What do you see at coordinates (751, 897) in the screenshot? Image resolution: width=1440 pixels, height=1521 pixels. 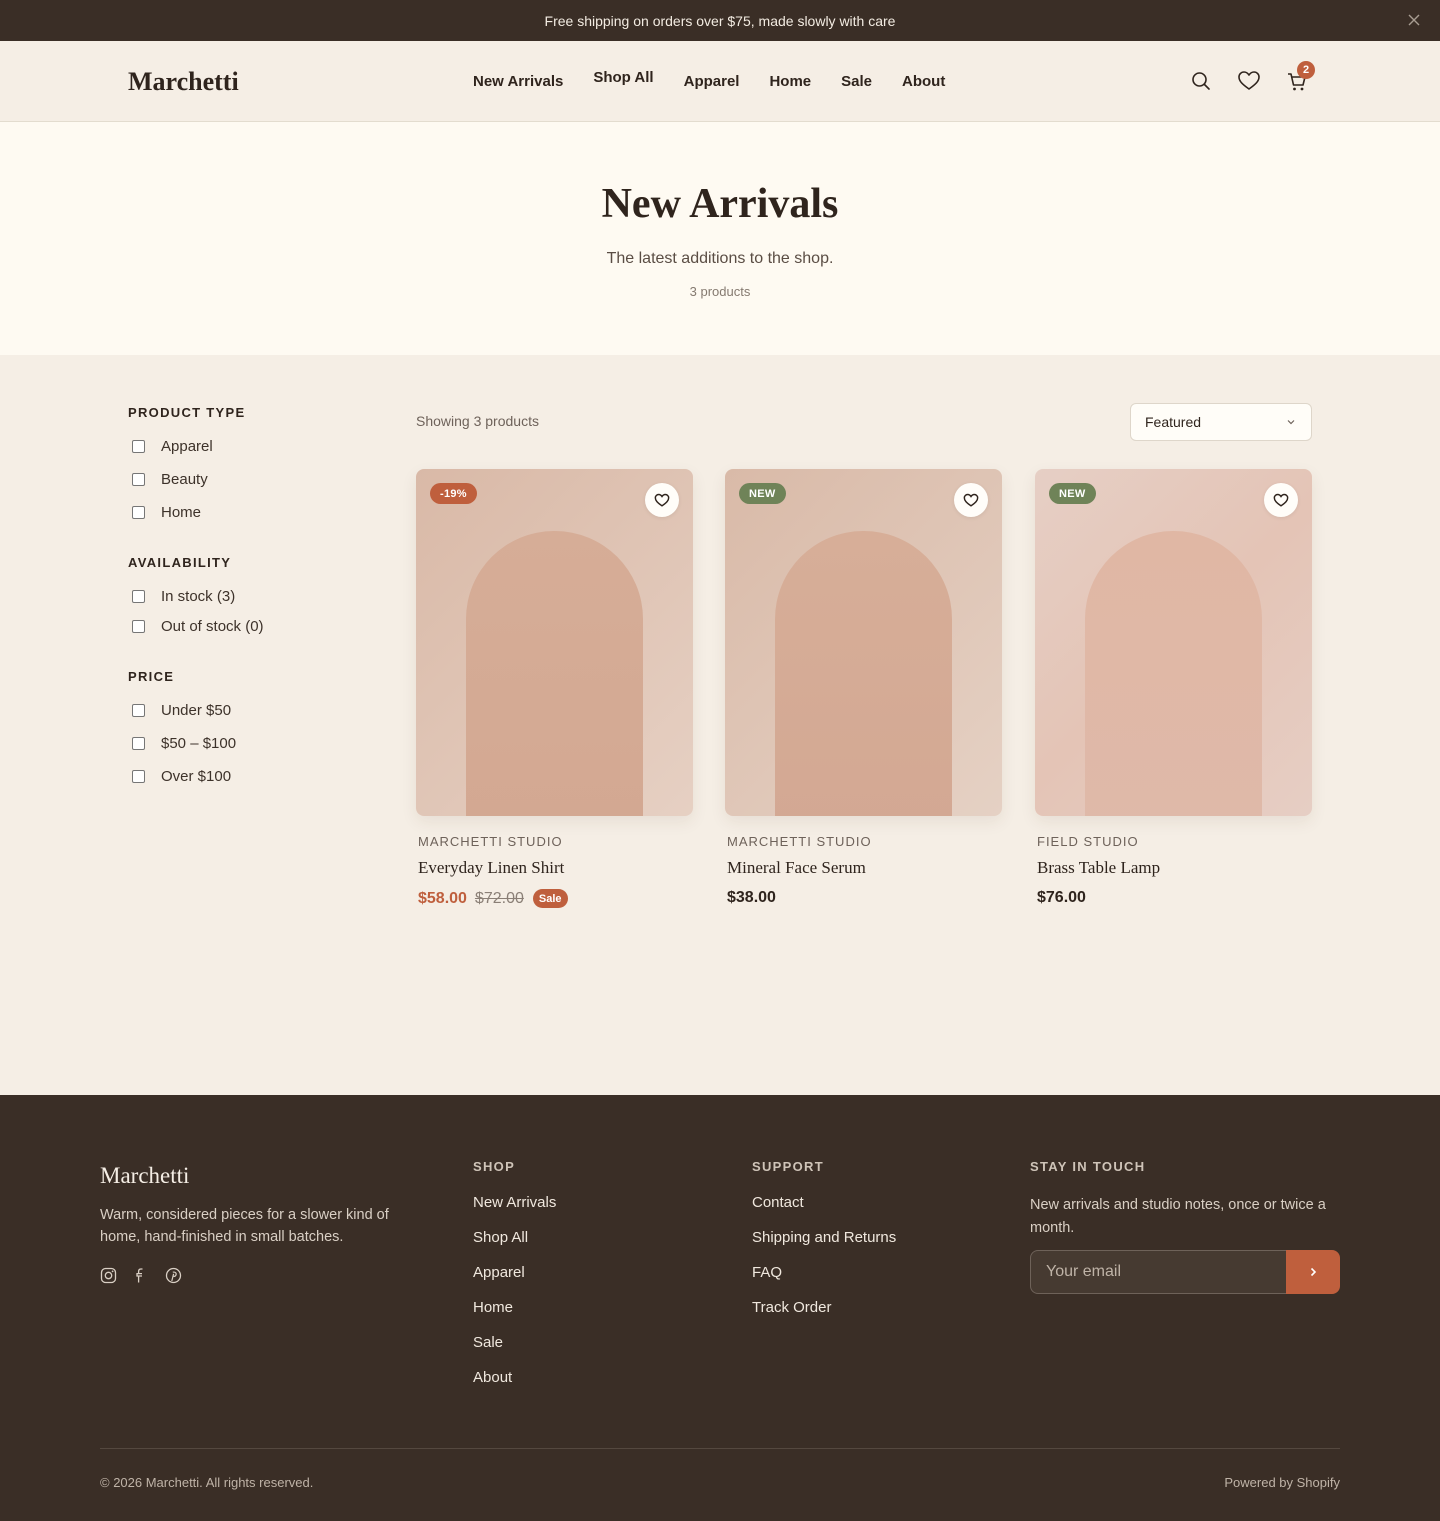 I see `product-price: $38.00` at bounding box center [751, 897].